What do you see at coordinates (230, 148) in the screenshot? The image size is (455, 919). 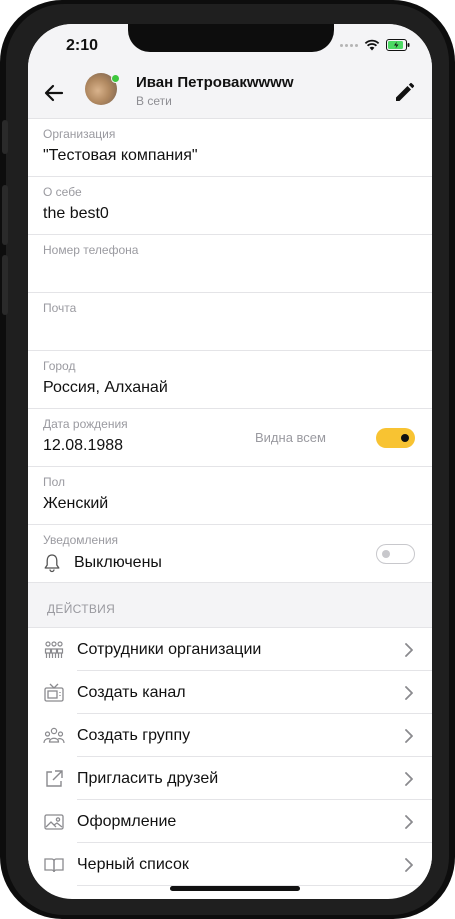 I see `organization-field: Организация "Тестовая компания"` at bounding box center [230, 148].